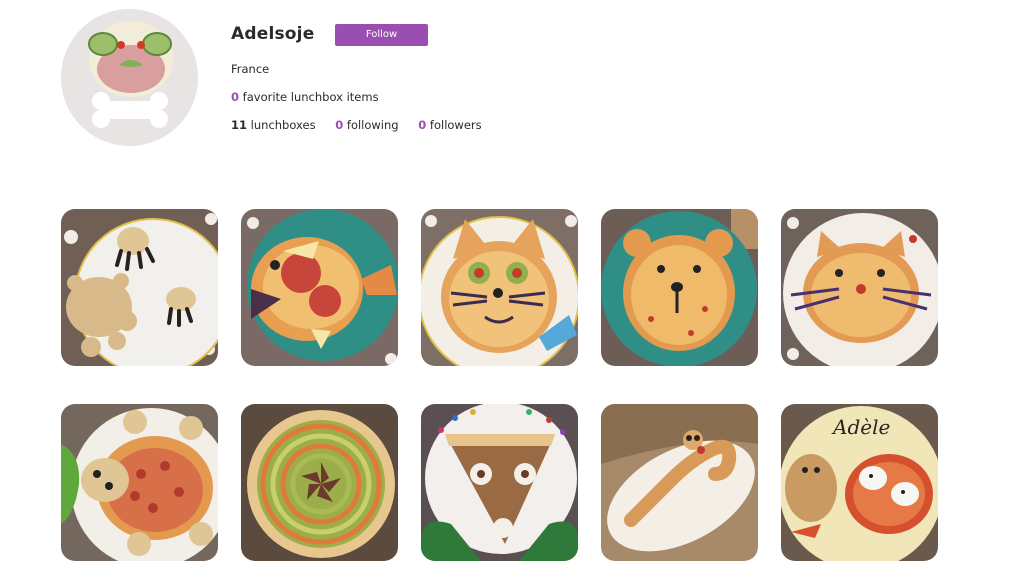  Describe the element at coordinates (250, 69) in the screenshot. I see `profile-country: France` at that location.